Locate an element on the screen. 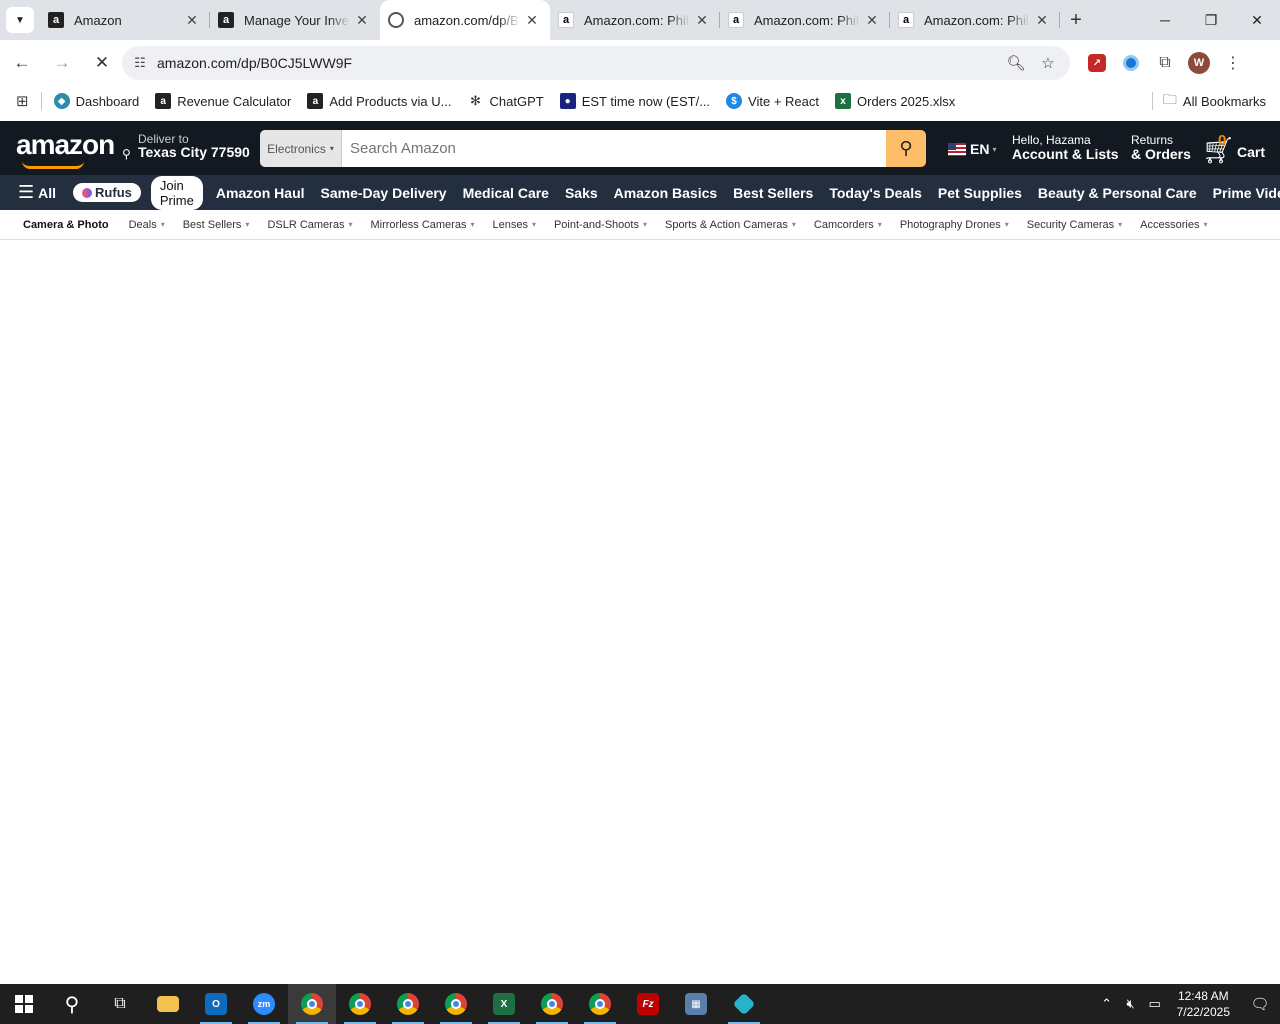 Image resolution: width=1280 pixels, height=1024 pixels. apps-grid-icon: ⊞ is located at coordinates (22, 101).